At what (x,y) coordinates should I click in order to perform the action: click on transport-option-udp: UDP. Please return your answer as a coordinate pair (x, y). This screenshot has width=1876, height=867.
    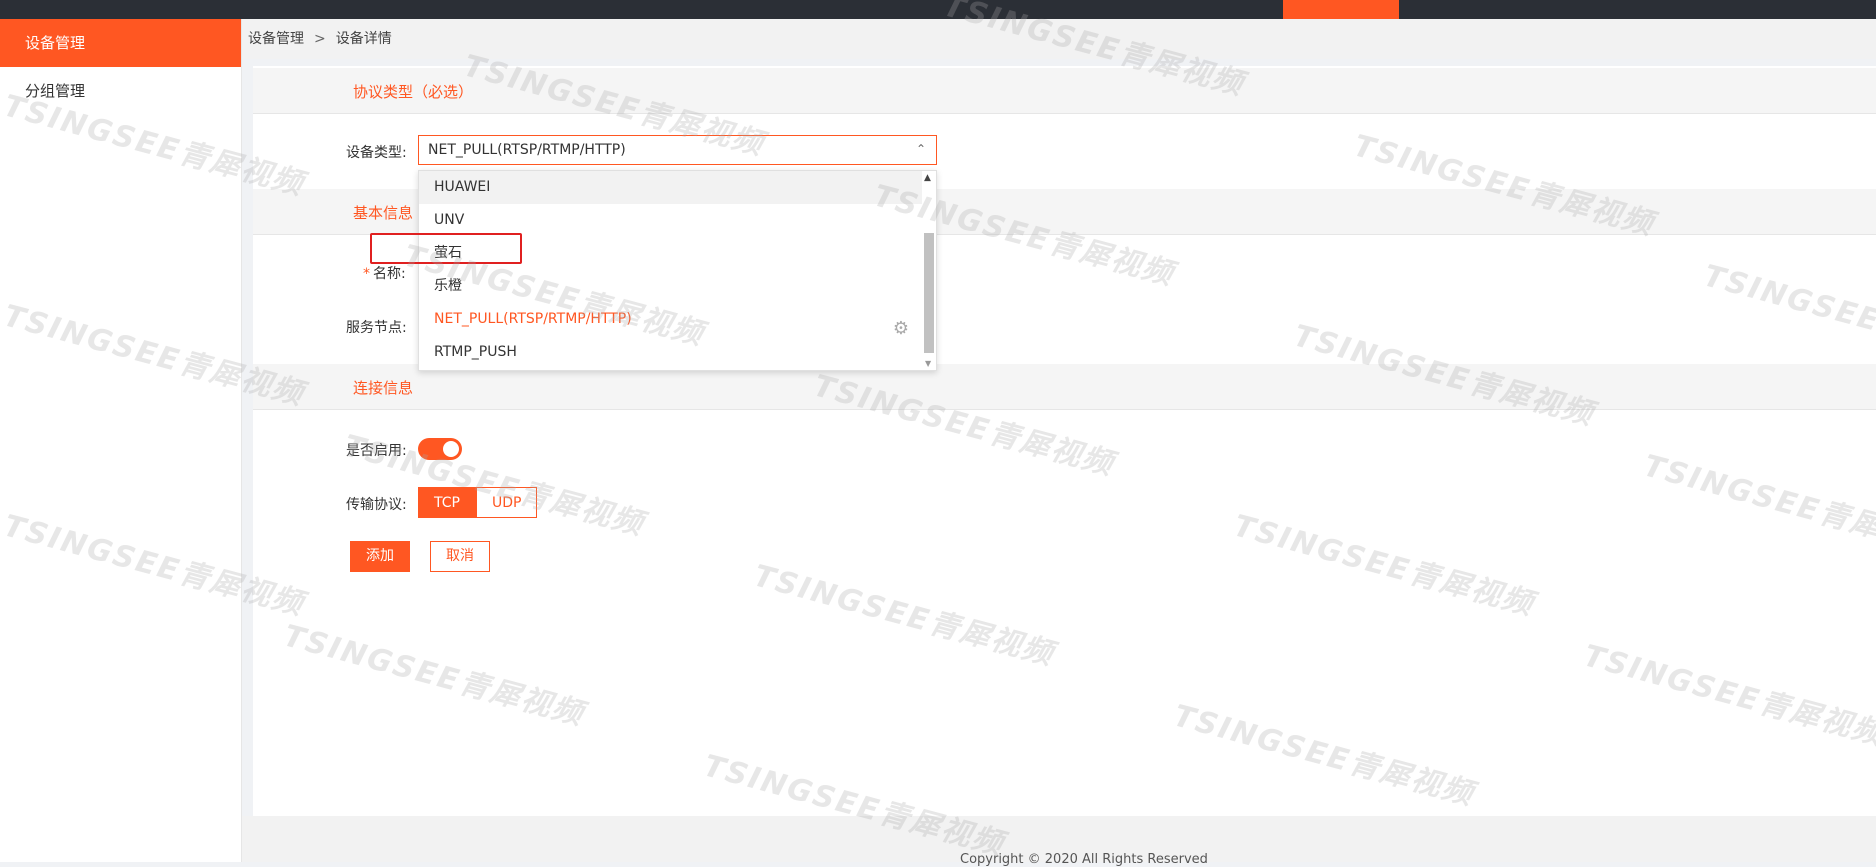
    Looking at the image, I should click on (506, 502).